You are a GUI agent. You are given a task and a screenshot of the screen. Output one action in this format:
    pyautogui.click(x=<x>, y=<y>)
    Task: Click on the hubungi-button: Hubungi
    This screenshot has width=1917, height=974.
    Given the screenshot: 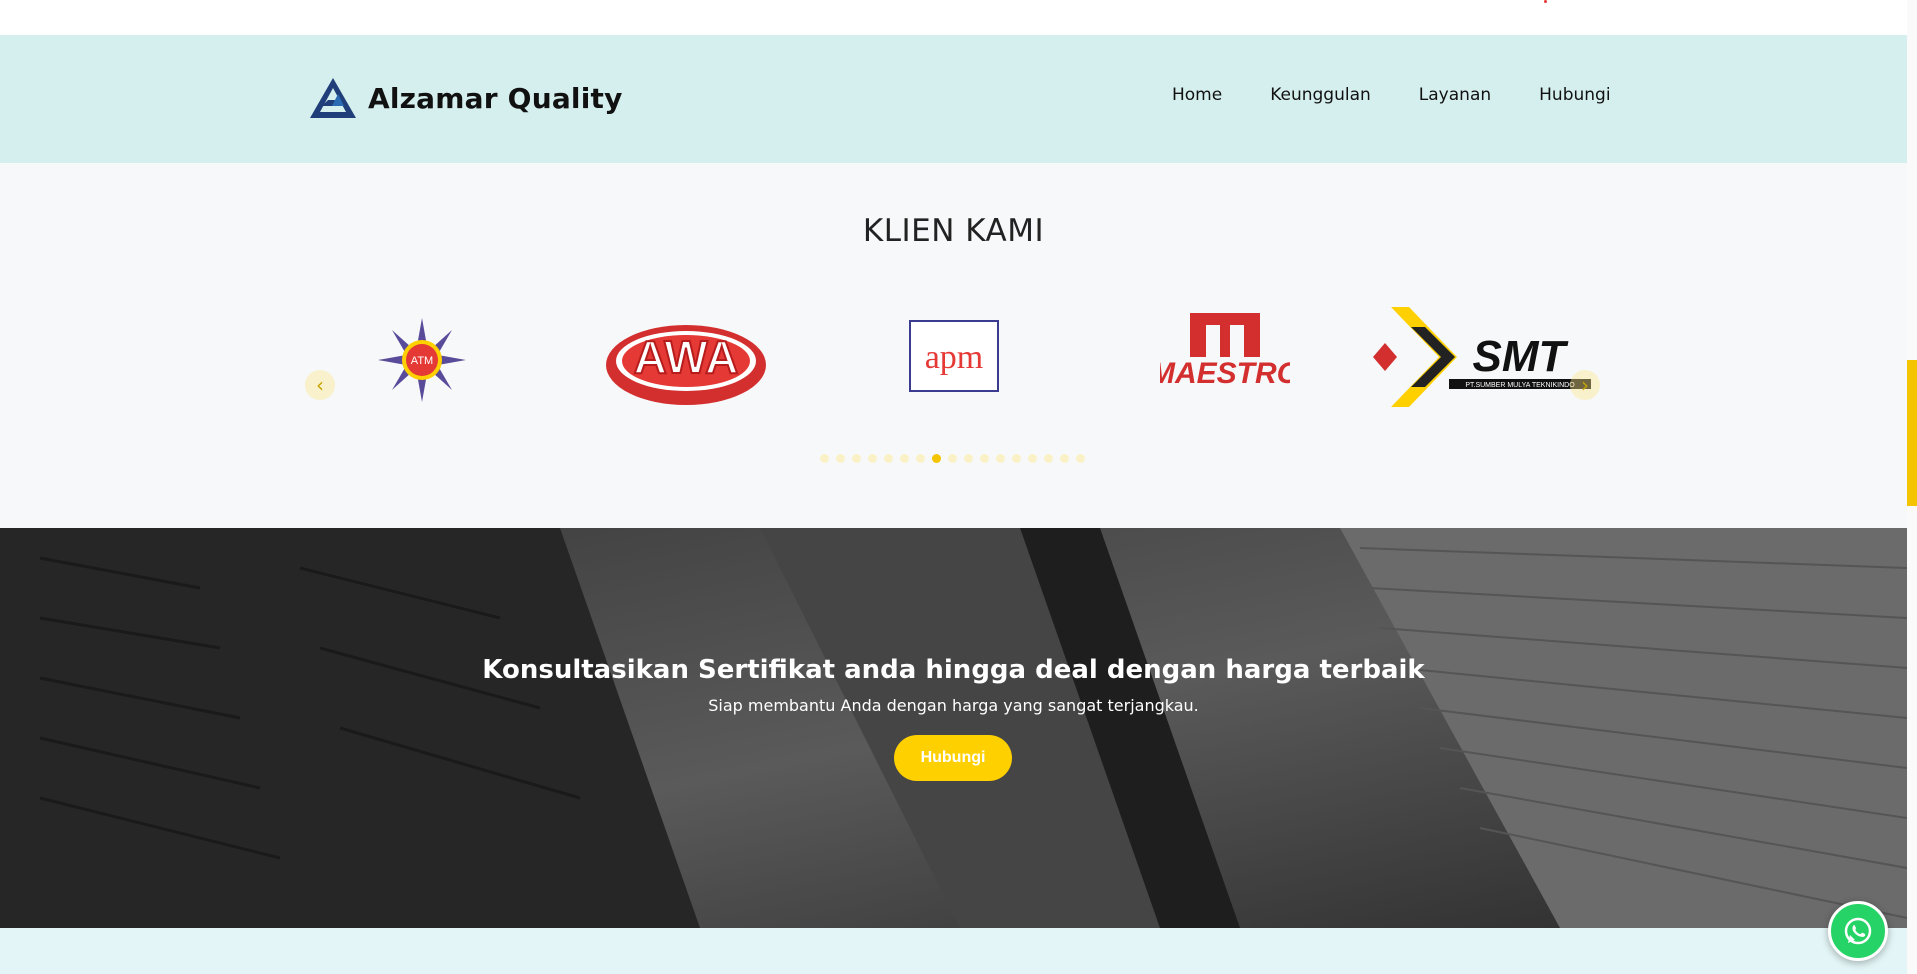 What is the action you would take?
    pyautogui.click(x=953, y=758)
    